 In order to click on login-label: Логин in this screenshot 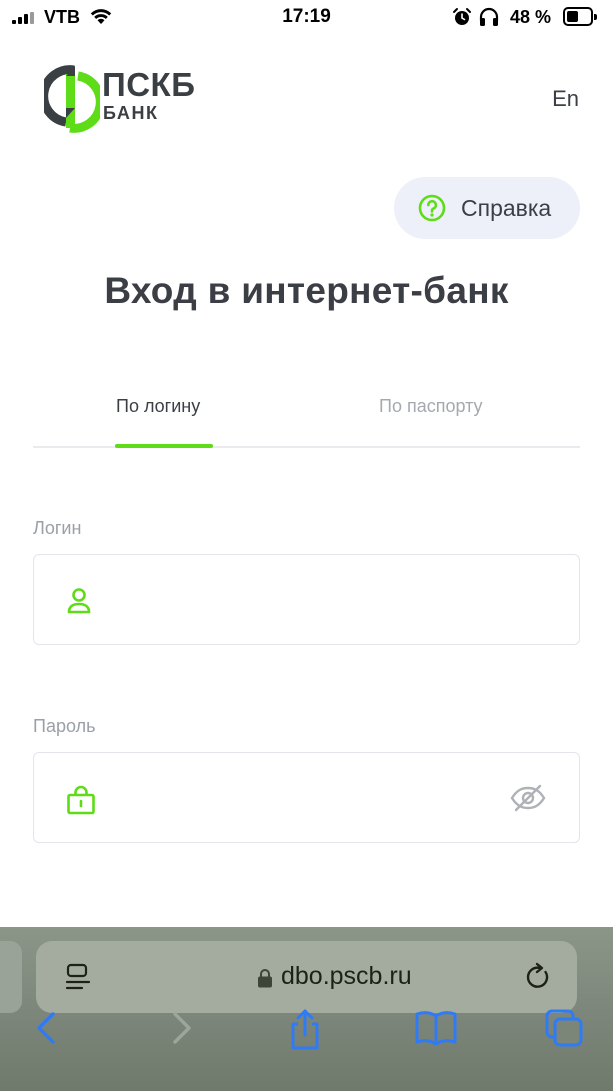, I will do `click(57, 528)`.